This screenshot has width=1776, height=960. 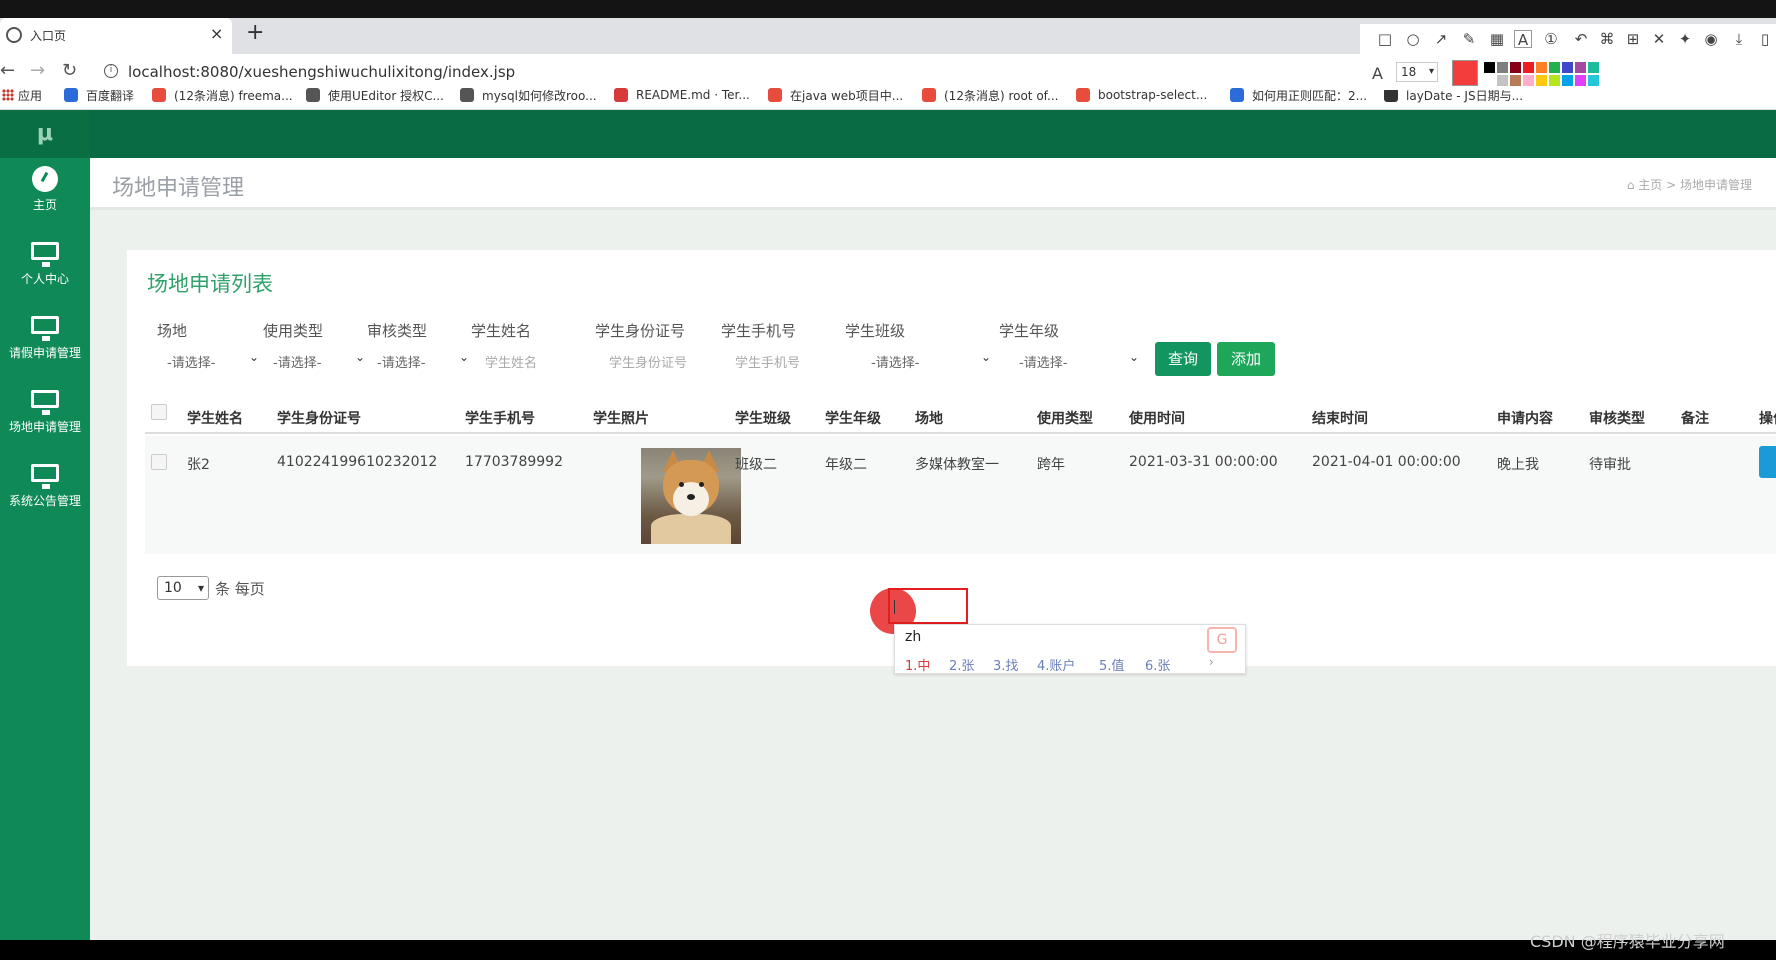 I want to click on tab-close-button: ×, so click(x=216, y=33).